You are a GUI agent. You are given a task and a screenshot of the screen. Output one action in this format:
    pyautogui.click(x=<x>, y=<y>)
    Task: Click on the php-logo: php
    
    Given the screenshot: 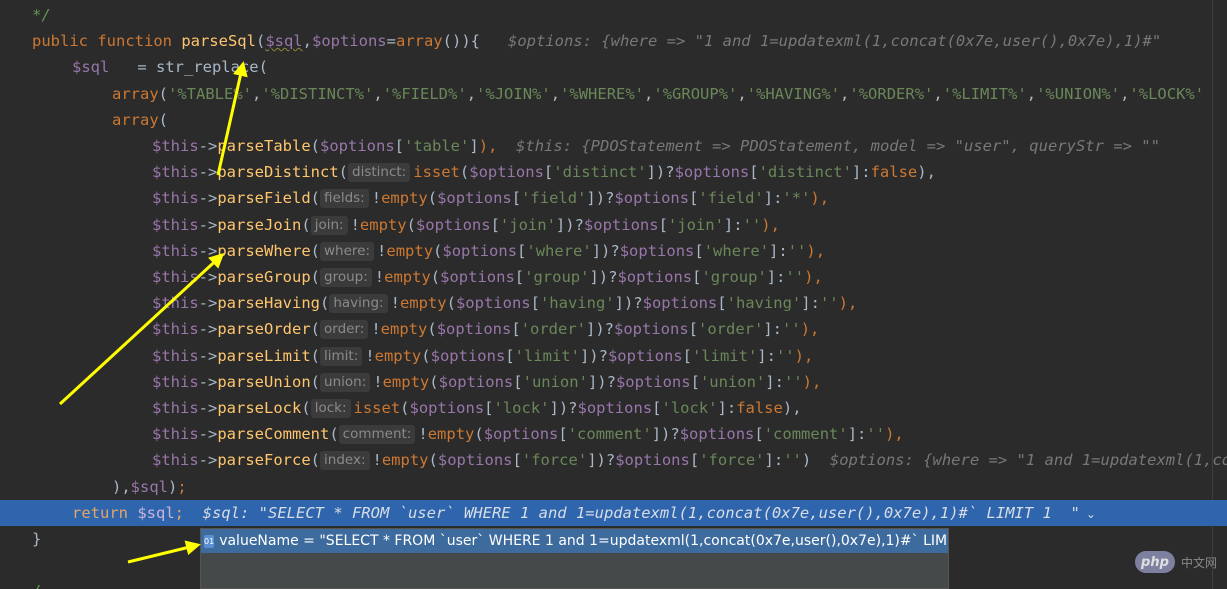 What is the action you would take?
    pyautogui.click(x=1154, y=562)
    